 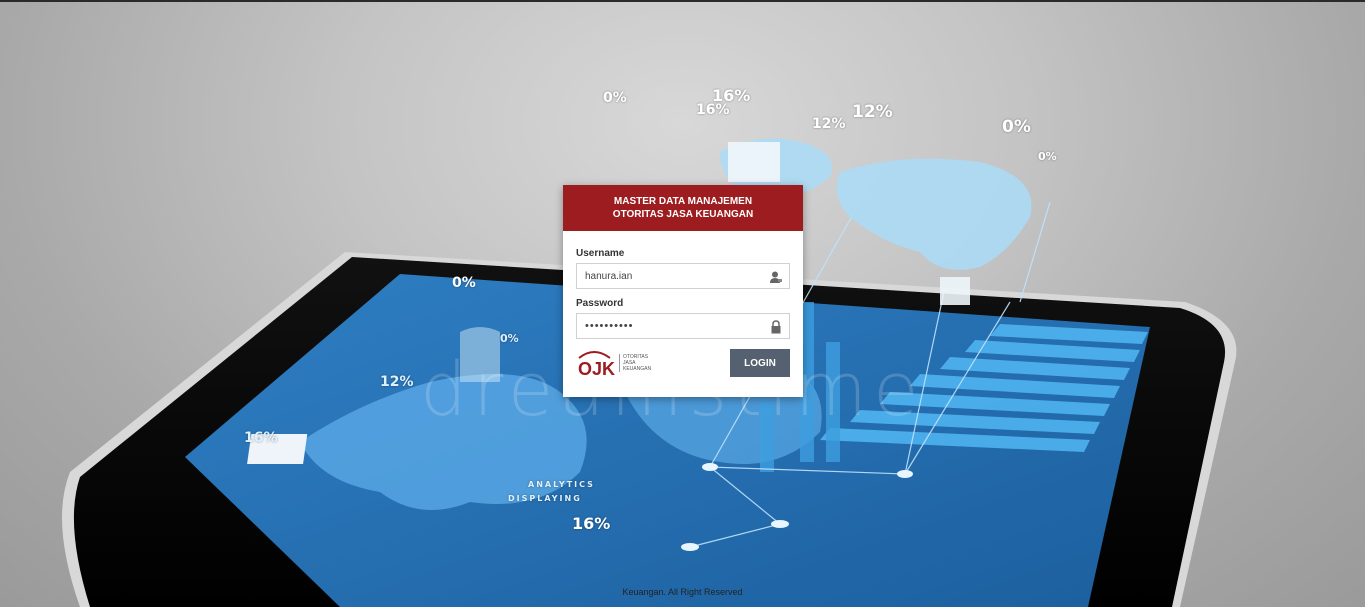 I want to click on user-icon, so click(x=776, y=277).